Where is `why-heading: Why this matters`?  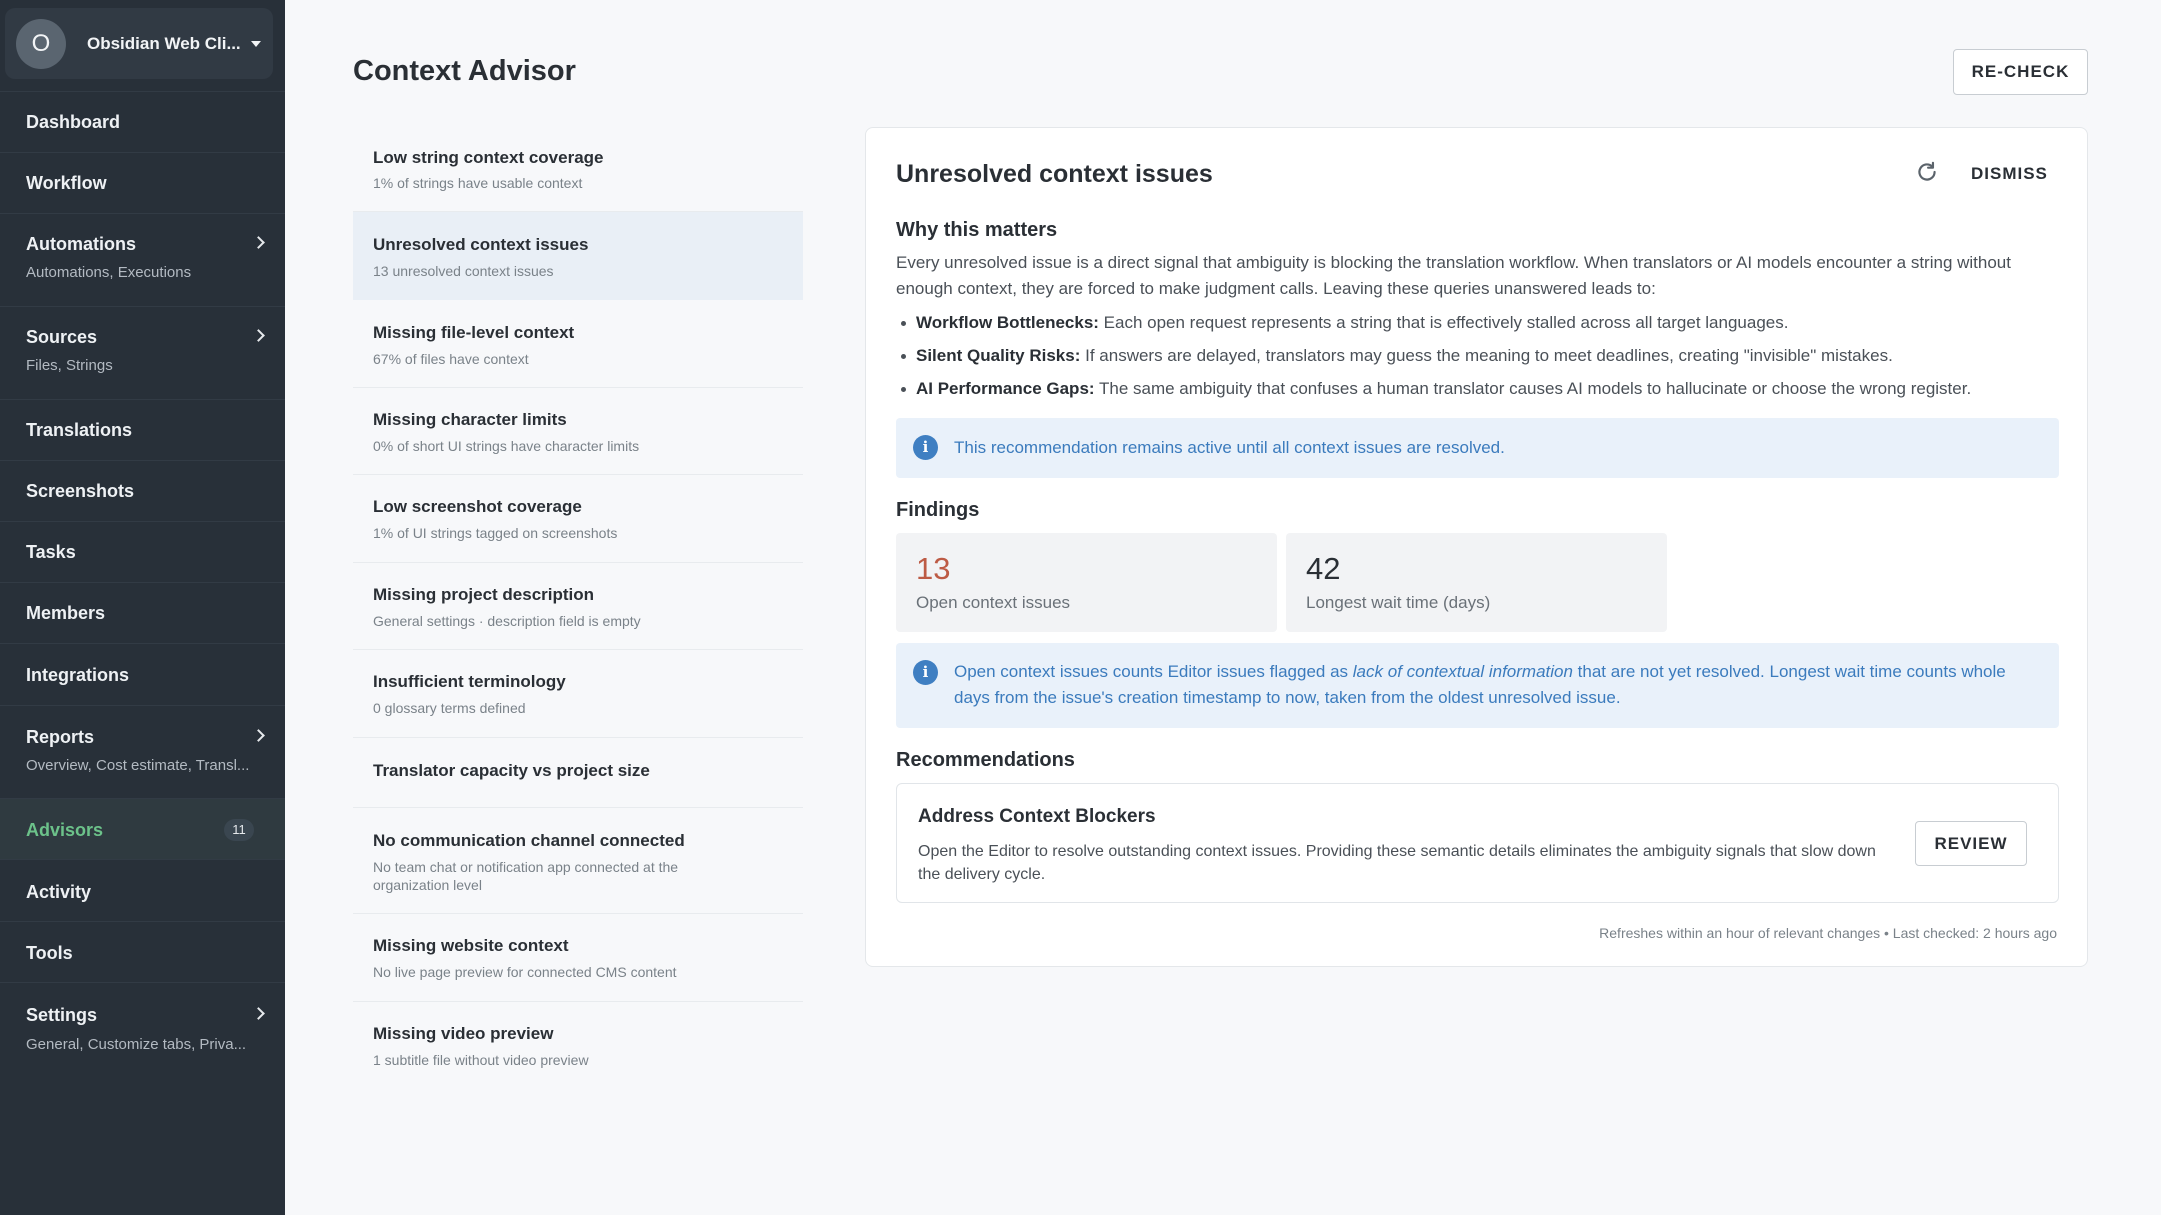 why-heading: Why this matters is located at coordinates (977, 230).